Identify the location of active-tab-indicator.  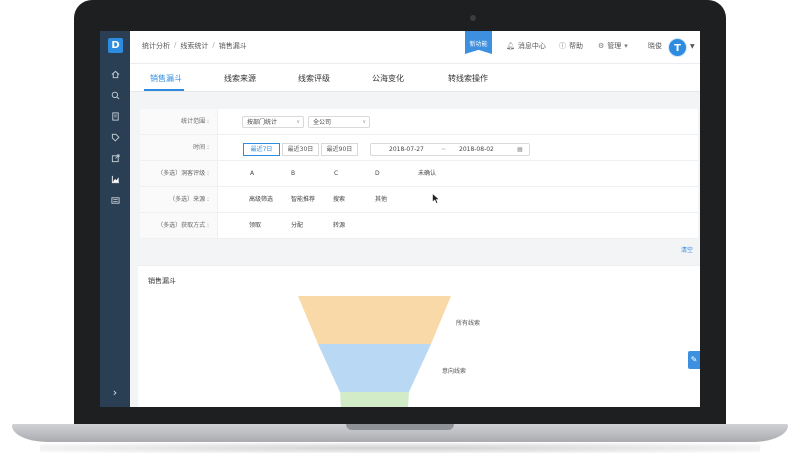
(164, 90).